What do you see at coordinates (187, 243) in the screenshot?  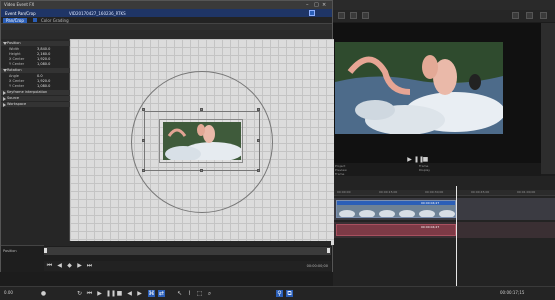 I see `fx-timeline-ruler` at bounding box center [187, 243].